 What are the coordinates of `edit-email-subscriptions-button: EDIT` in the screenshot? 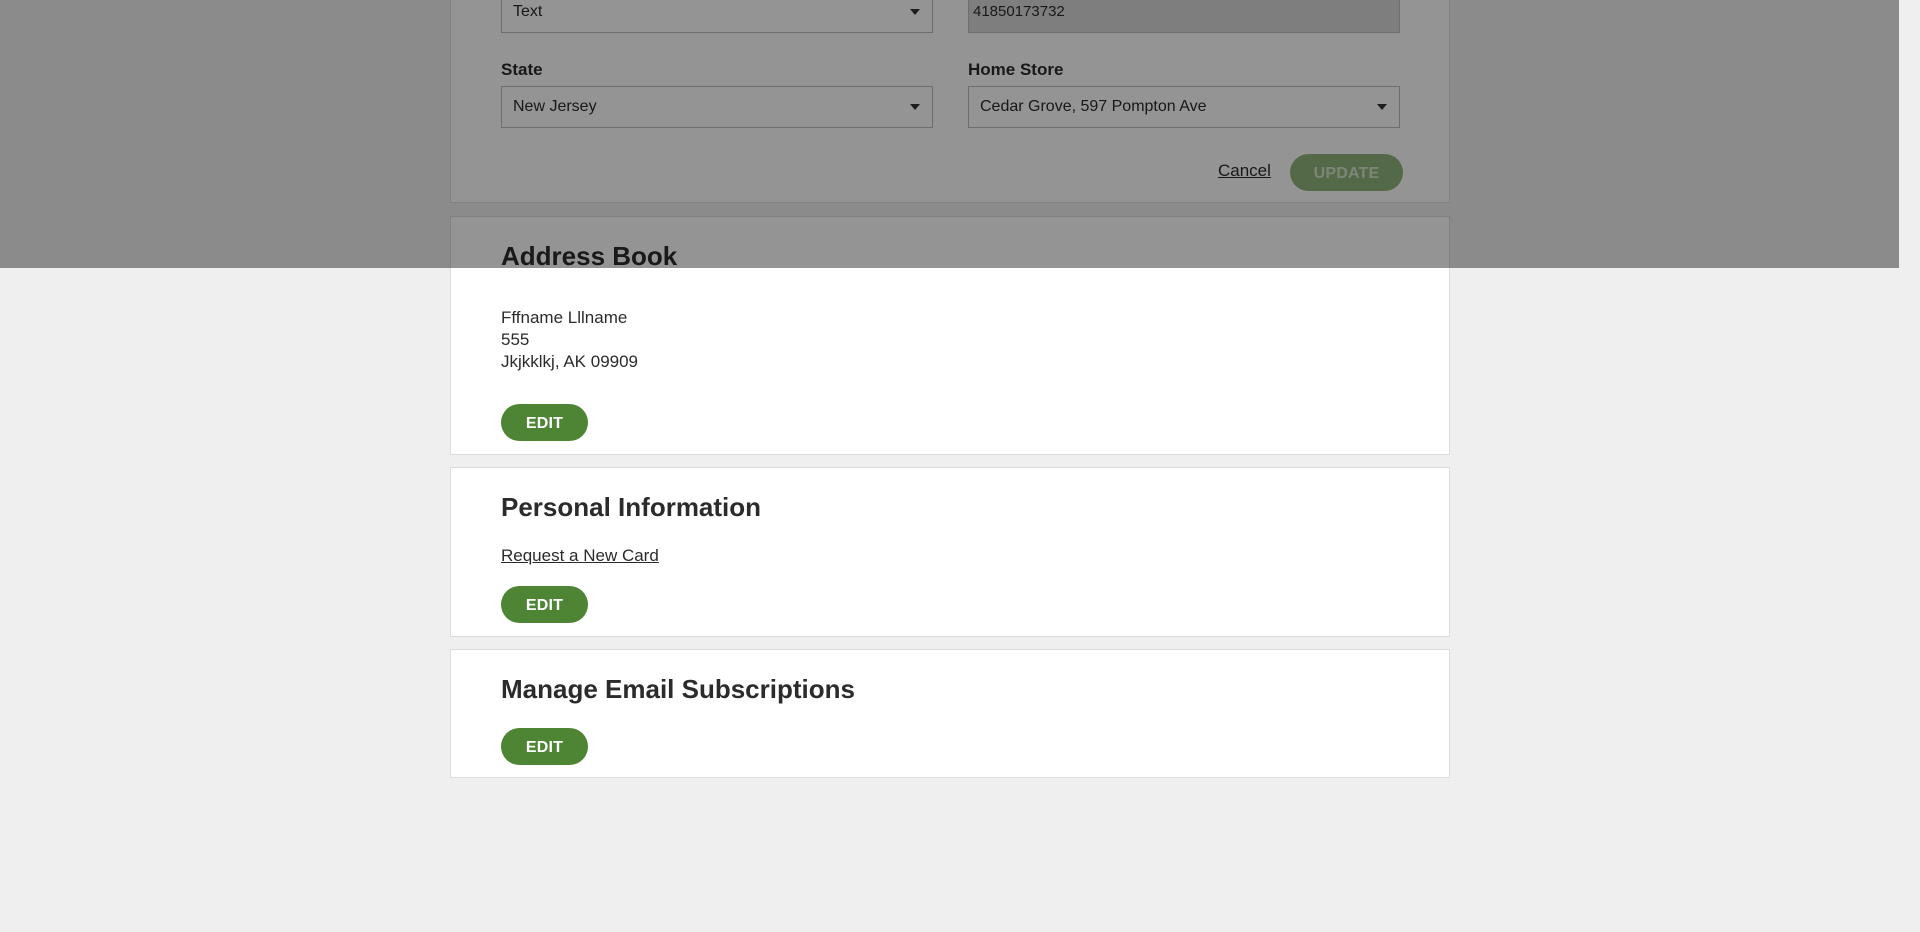 It's located at (544, 746).